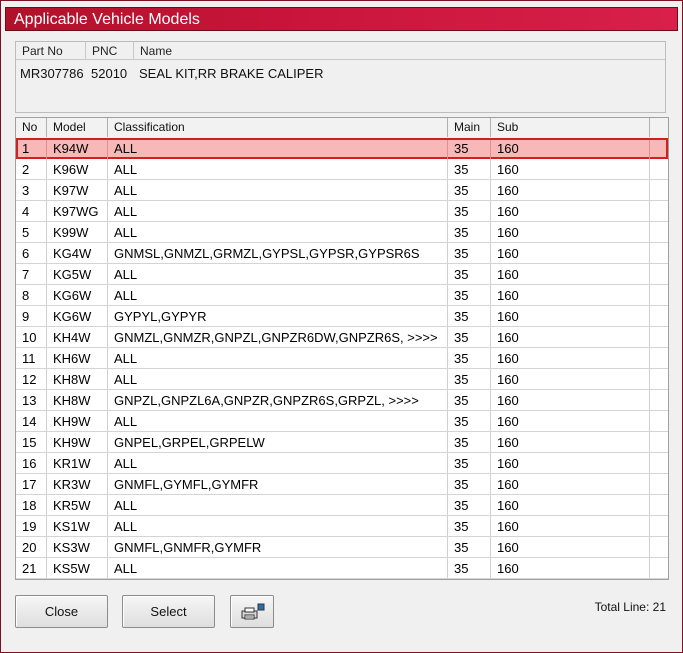 Image resolution: width=683 pixels, height=653 pixels. Describe the element at coordinates (342, 232) in the screenshot. I see `table-row: 5 K99W ALL 35 160` at that location.